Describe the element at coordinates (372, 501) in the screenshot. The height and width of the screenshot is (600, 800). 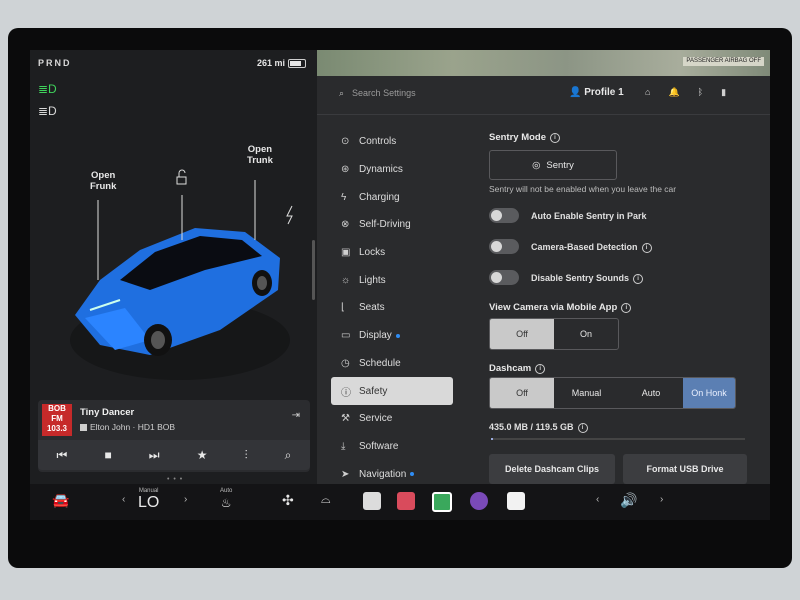
I see `toybox-app-icon` at that location.